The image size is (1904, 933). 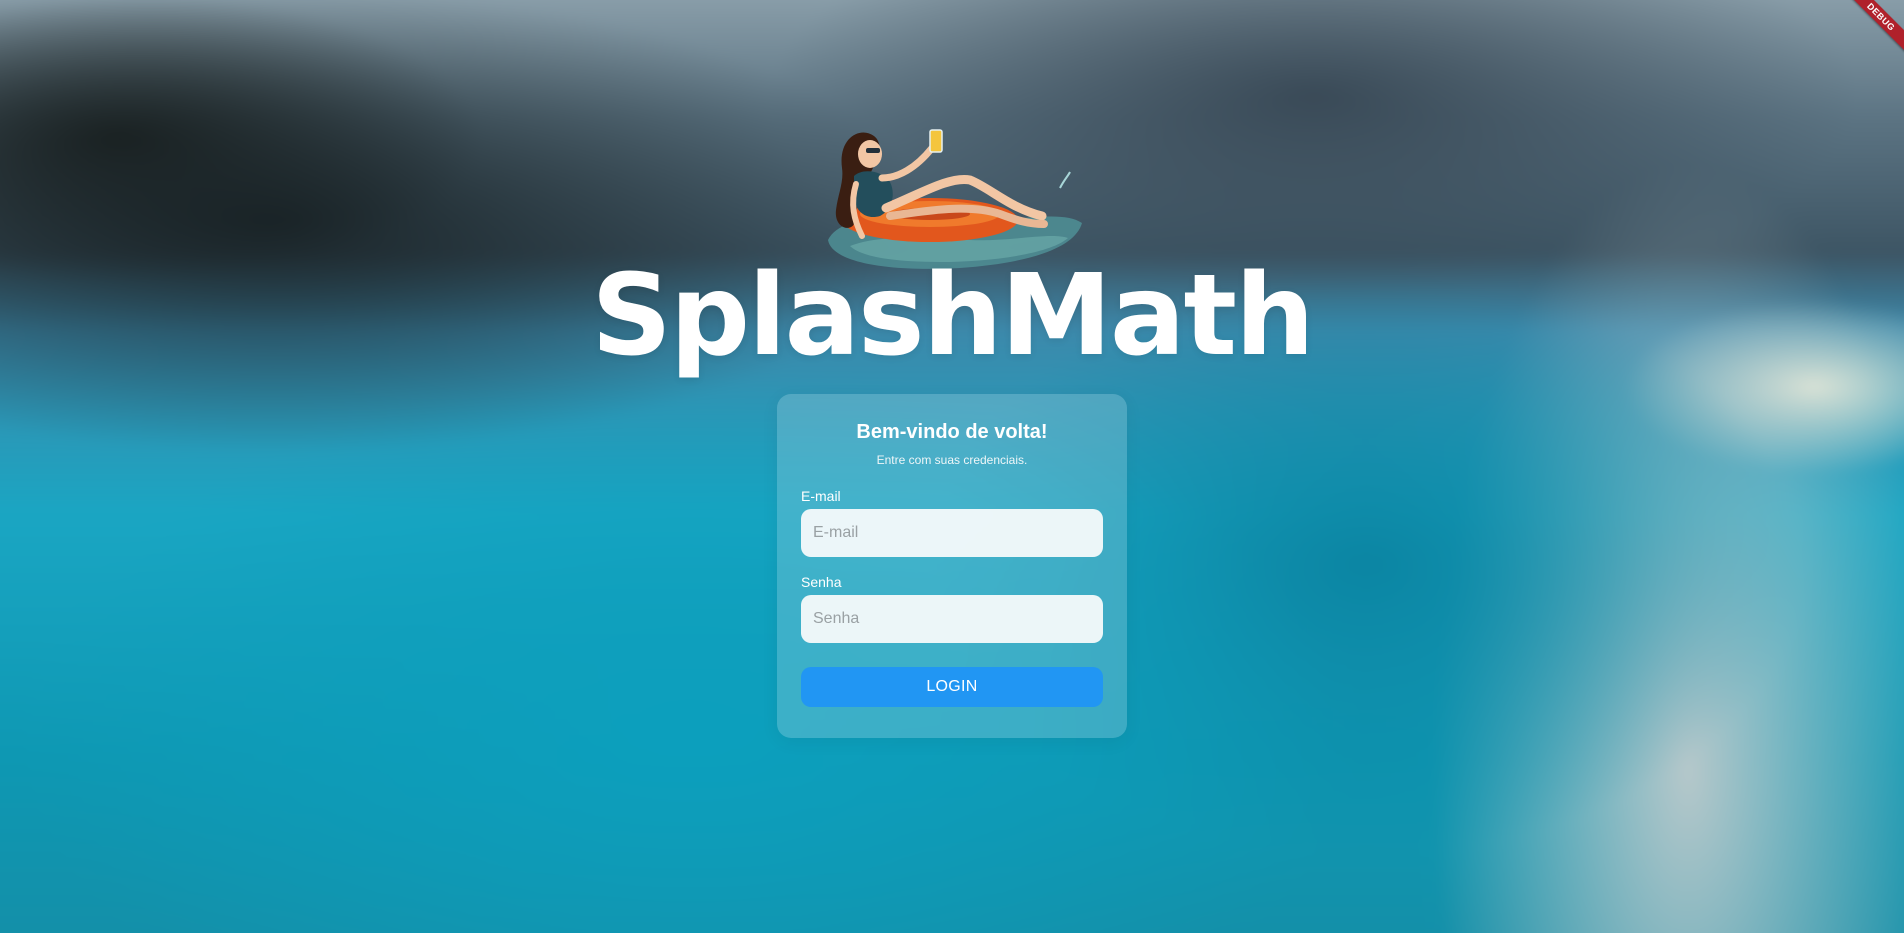 What do you see at coordinates (952, 619) in the screenshot?
I see `password-field` at bounding box center [952, 619].